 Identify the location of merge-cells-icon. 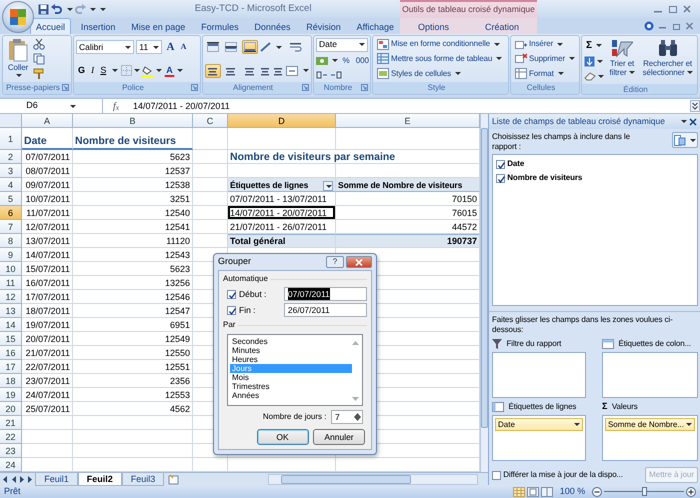
(292, 71).